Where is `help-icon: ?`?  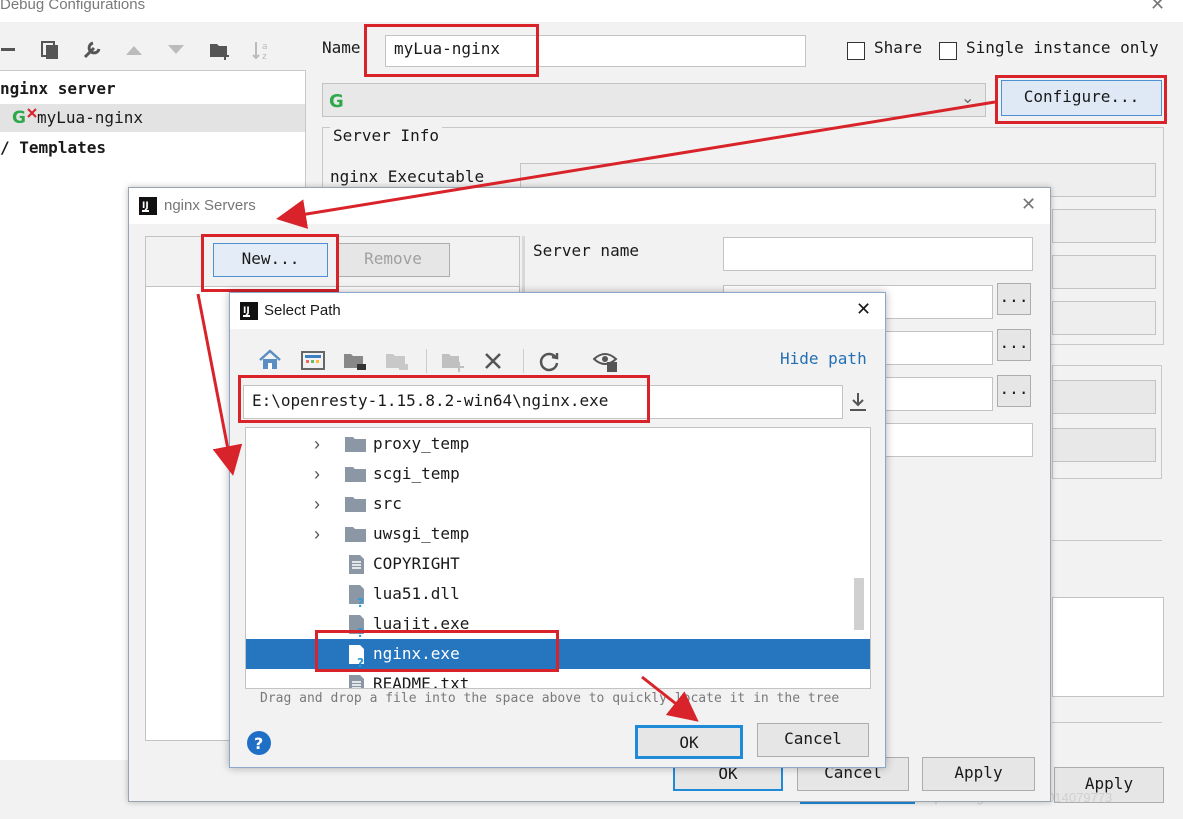
help-icon: ? is located at coordinates (259, 743).